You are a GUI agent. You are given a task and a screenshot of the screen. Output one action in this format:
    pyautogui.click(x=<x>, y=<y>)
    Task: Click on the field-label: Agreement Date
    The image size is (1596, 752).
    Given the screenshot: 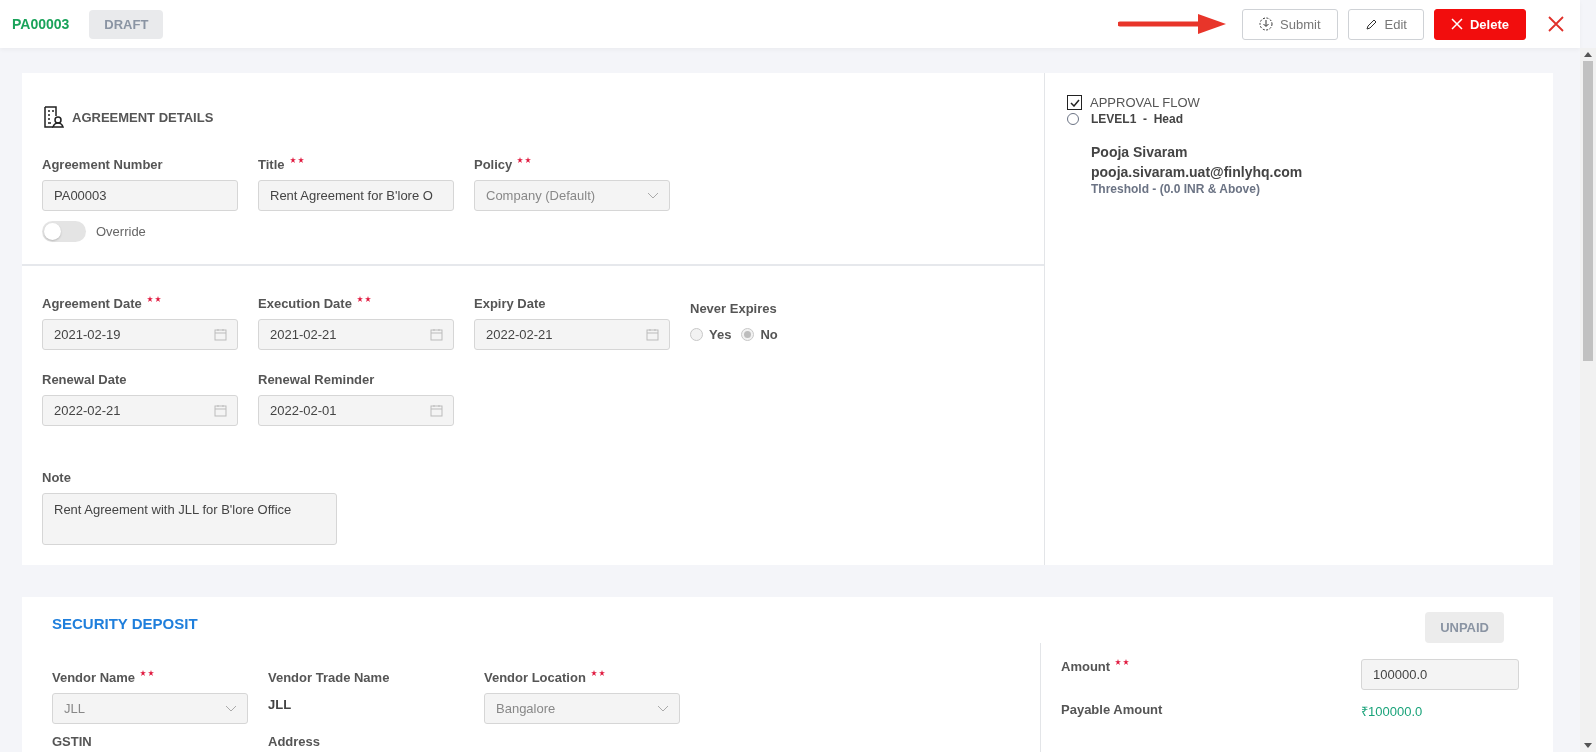 What is the action you would take?
    pyautogui.click(x=140, y=303)
    